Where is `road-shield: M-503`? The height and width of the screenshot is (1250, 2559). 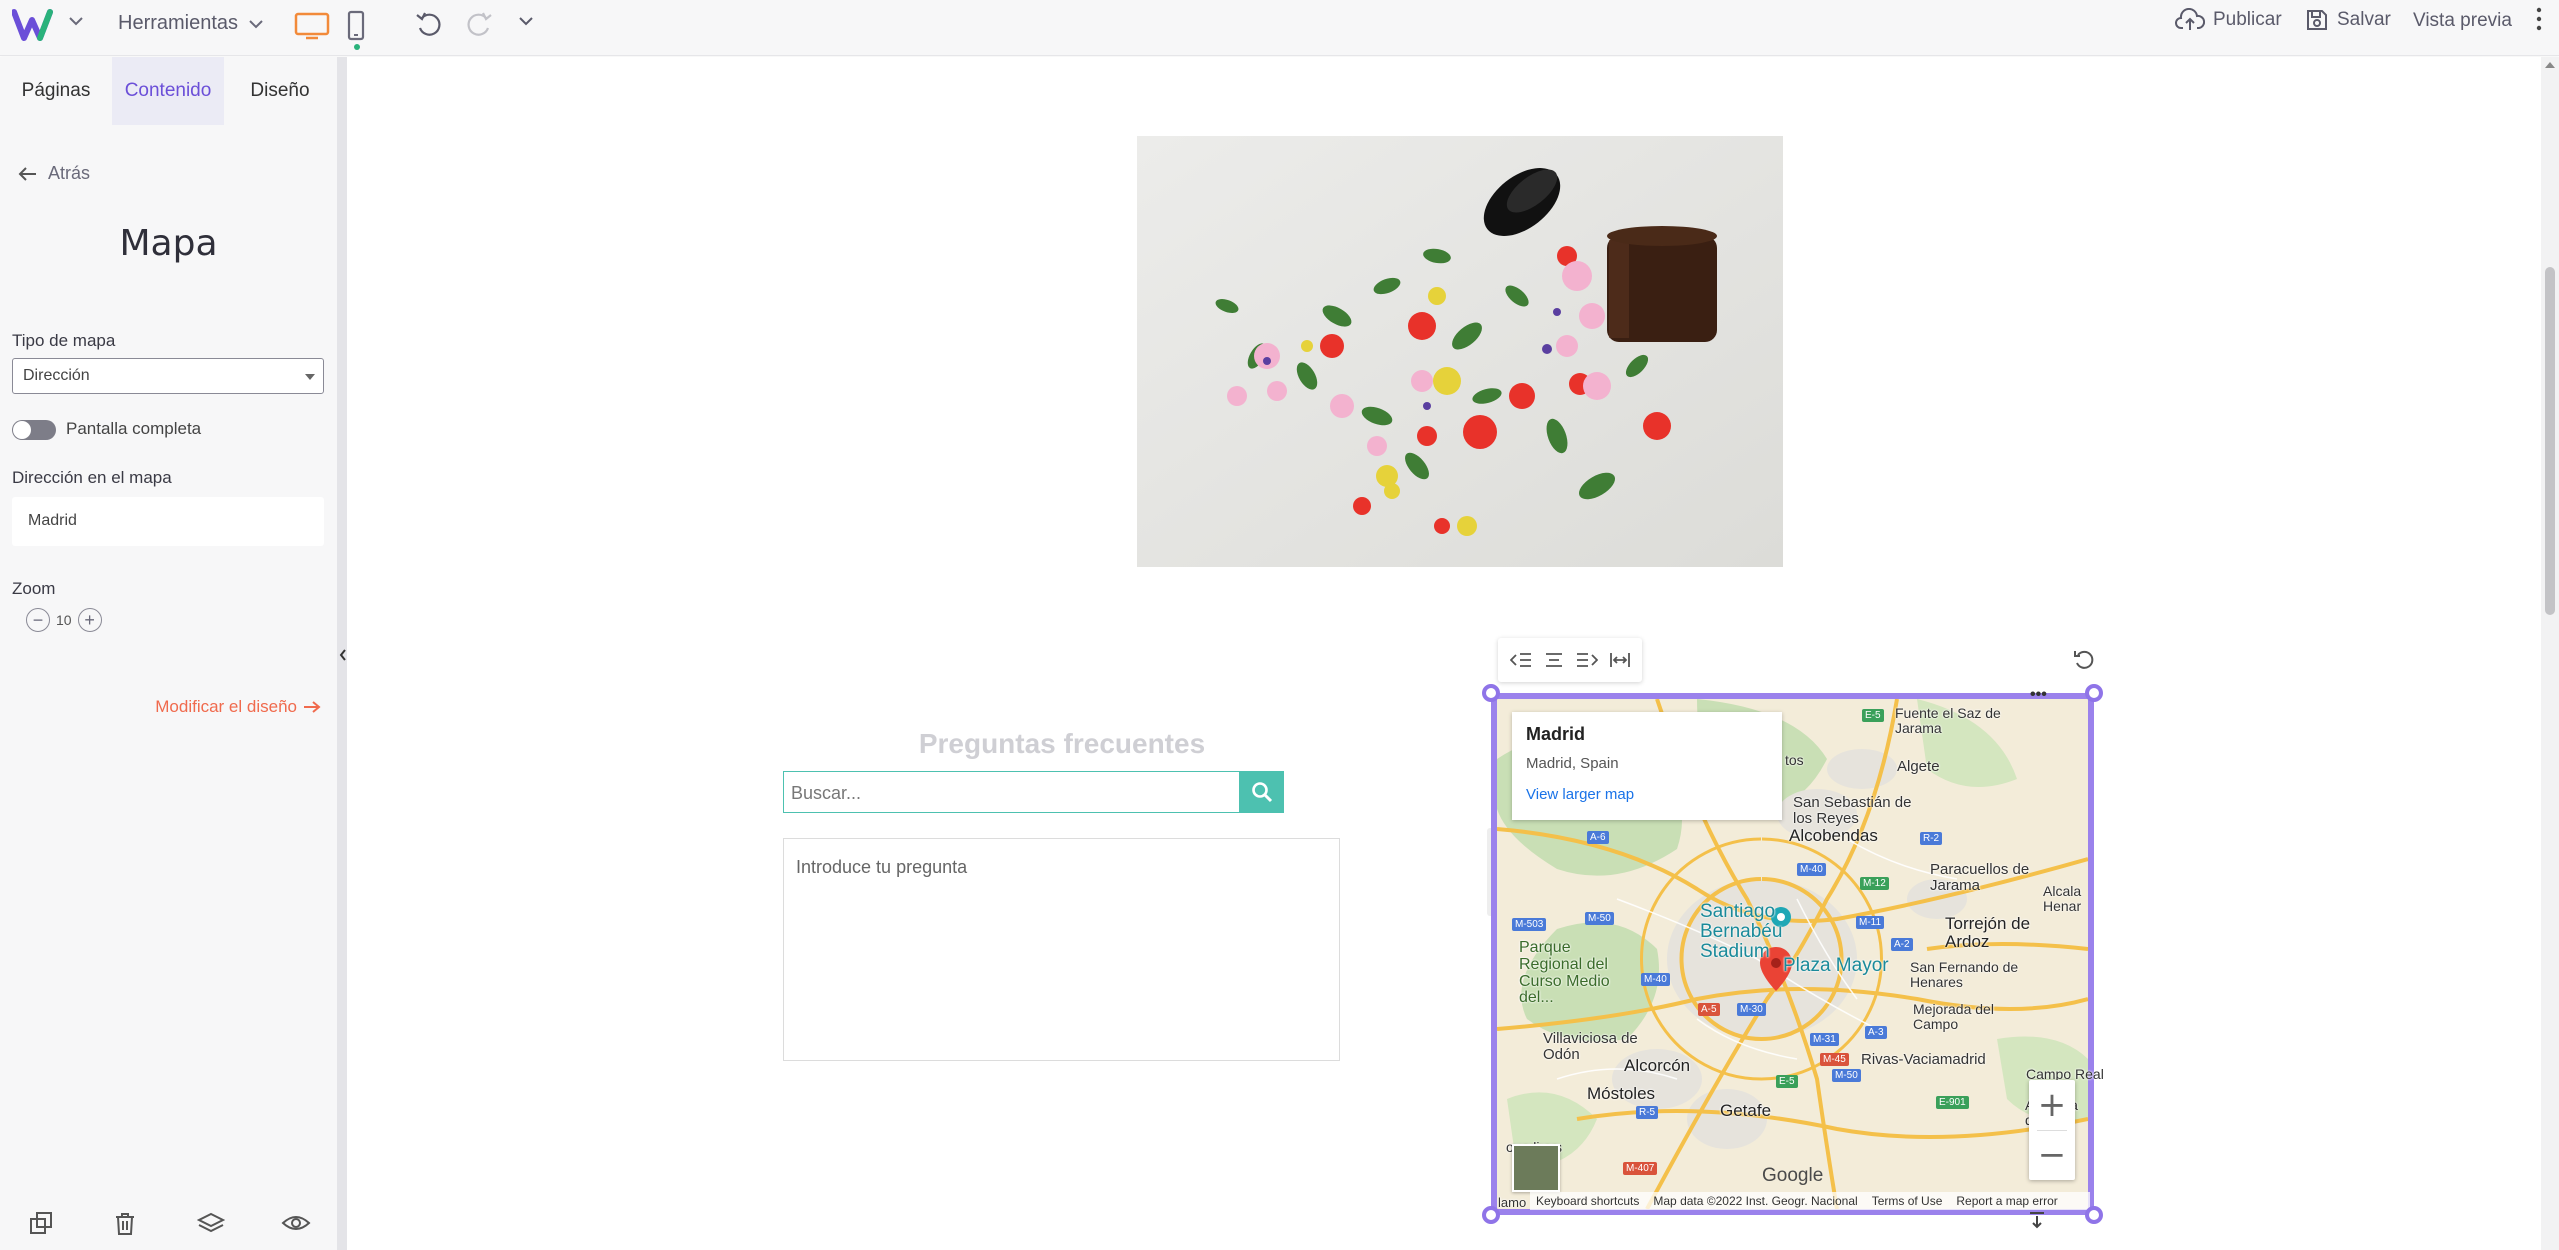
road-shield: M-503 is located at coordinates (1529, 924).